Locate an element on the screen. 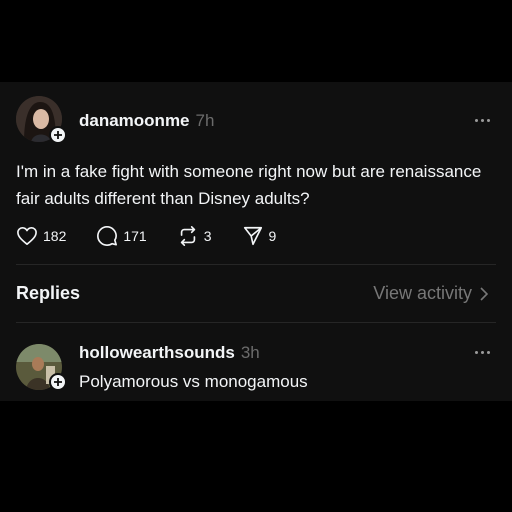 The height and width of the screenshot is (512, 512). view-activity-label: View activity is located at coordinates (422, 293).